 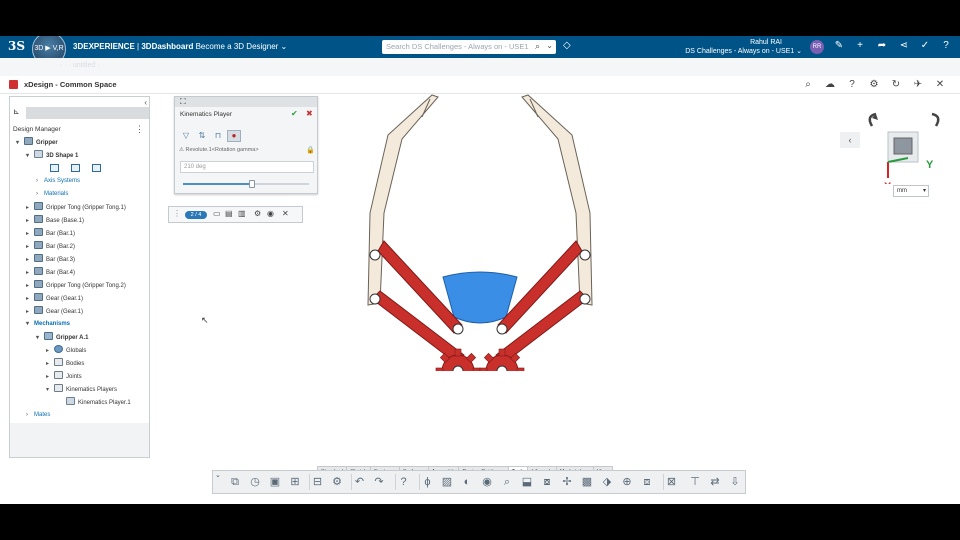 What do you see at coordinates (252, 184) in the screenshot?
I see `slider-knob` at bounding box center [252, 184].